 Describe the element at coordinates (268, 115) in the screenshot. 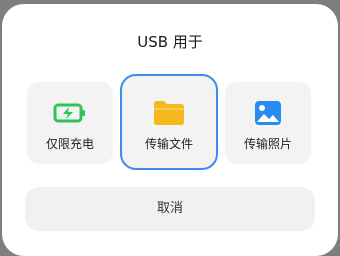

I see `image-icon` at that location.